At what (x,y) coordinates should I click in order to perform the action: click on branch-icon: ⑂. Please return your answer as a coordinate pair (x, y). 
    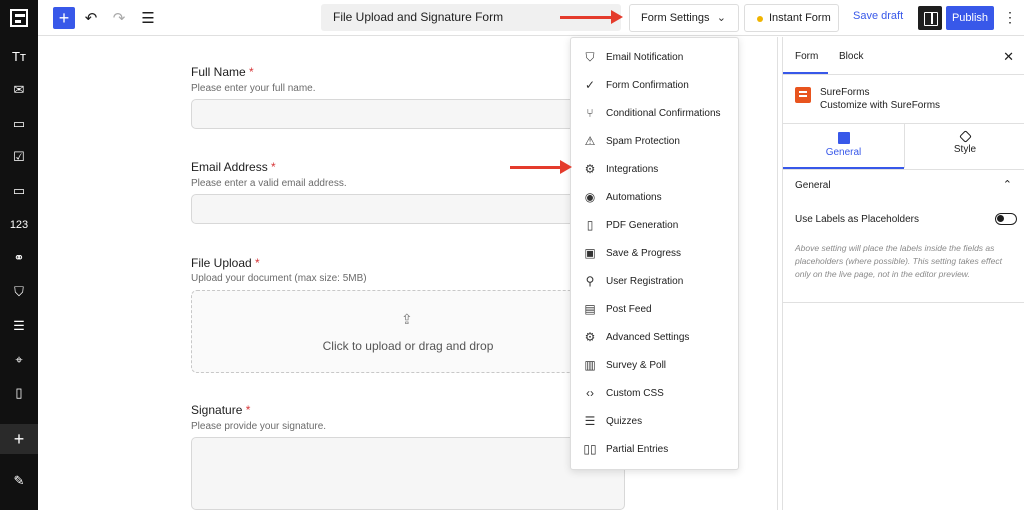
    Looking at the image, I should click on (590, 113).